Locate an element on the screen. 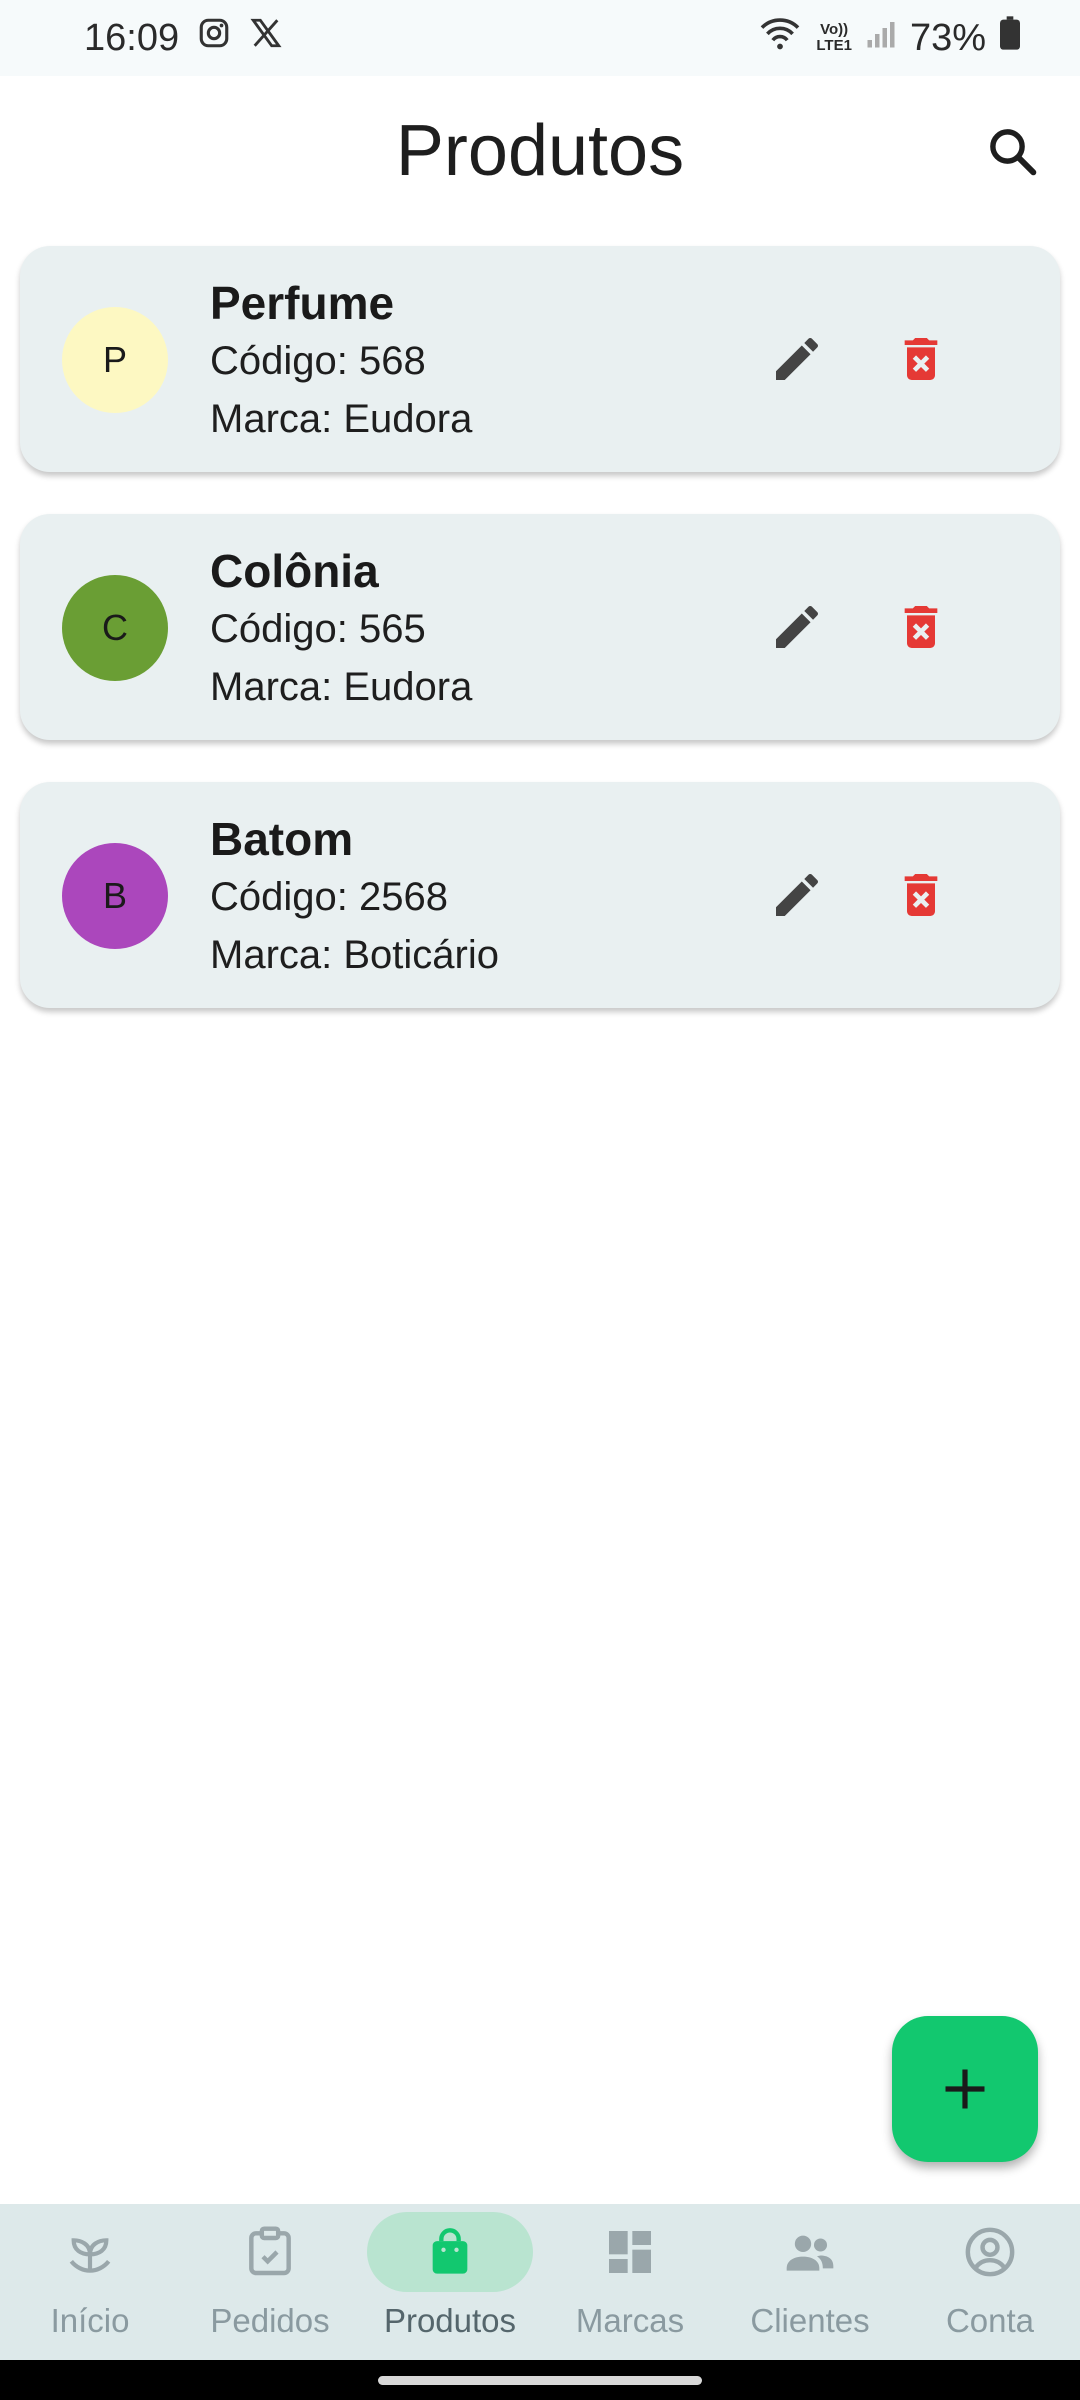 This screenshot has width=1080, height=2400. nav-label: Produtos is located at coordinates (450, 2320).